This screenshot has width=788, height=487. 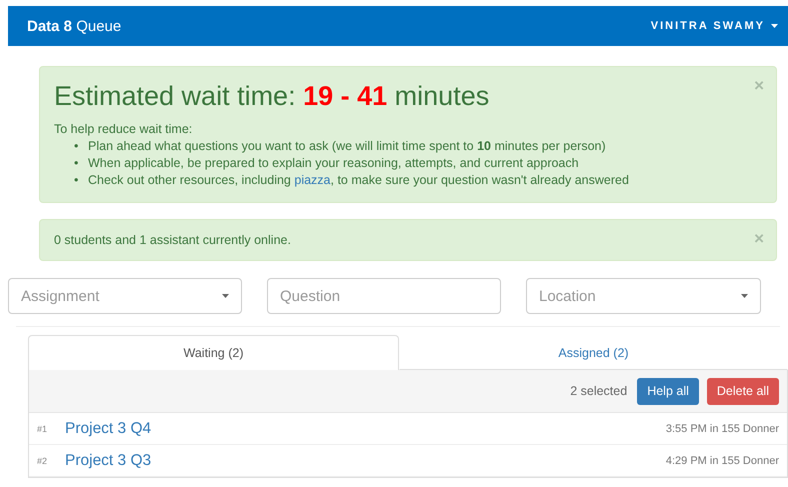 What do you see at coordinates (272, 96) in the screenshot?
I see `wait-time-heading: Estimated wait time: 19 - 41 minutes` at bounding box center [272, 96].